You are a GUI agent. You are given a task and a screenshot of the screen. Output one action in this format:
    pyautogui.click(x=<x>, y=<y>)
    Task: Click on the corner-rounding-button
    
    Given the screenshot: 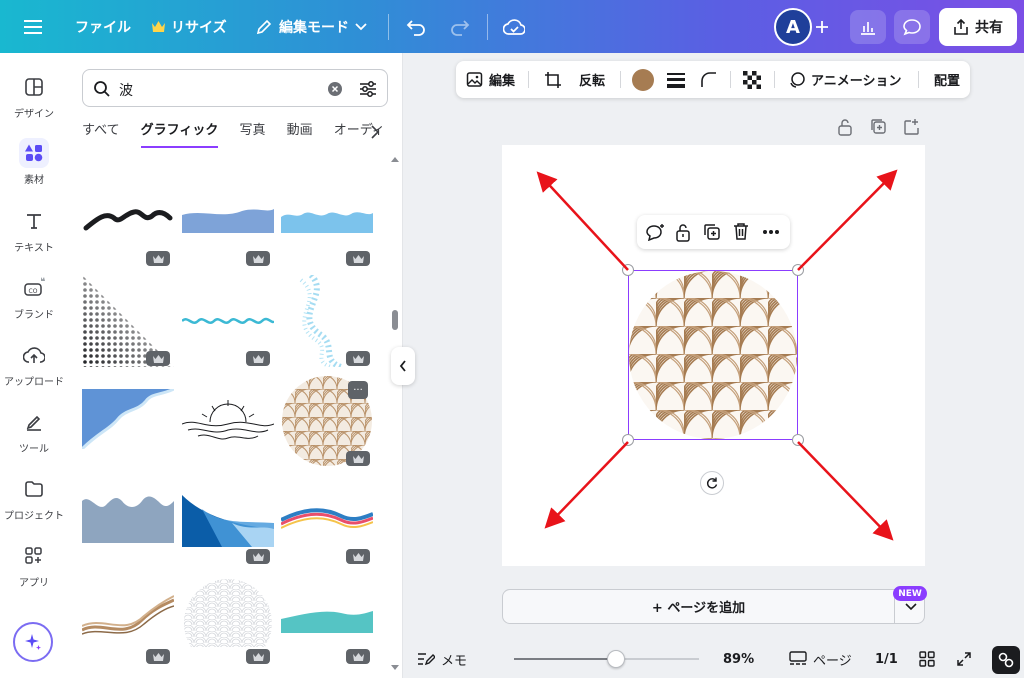 What is the action you would take?
    pyautogui.click(x=709, y=79)
    